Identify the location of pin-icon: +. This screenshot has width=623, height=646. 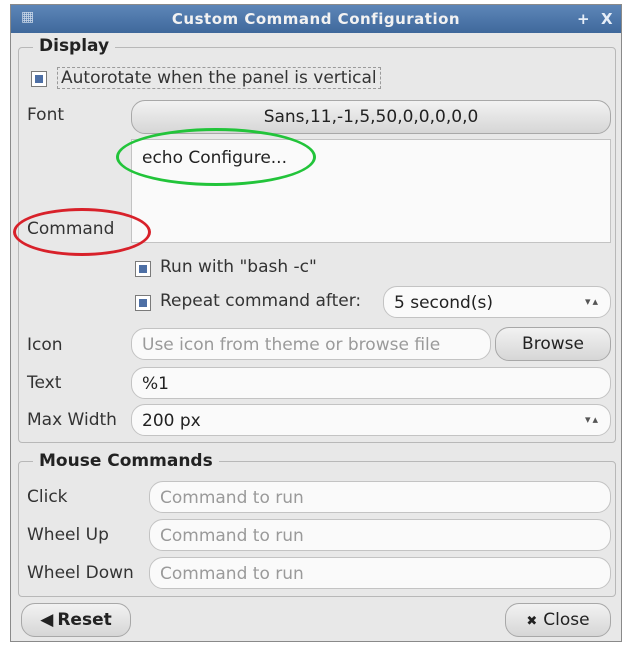
(583, 19).